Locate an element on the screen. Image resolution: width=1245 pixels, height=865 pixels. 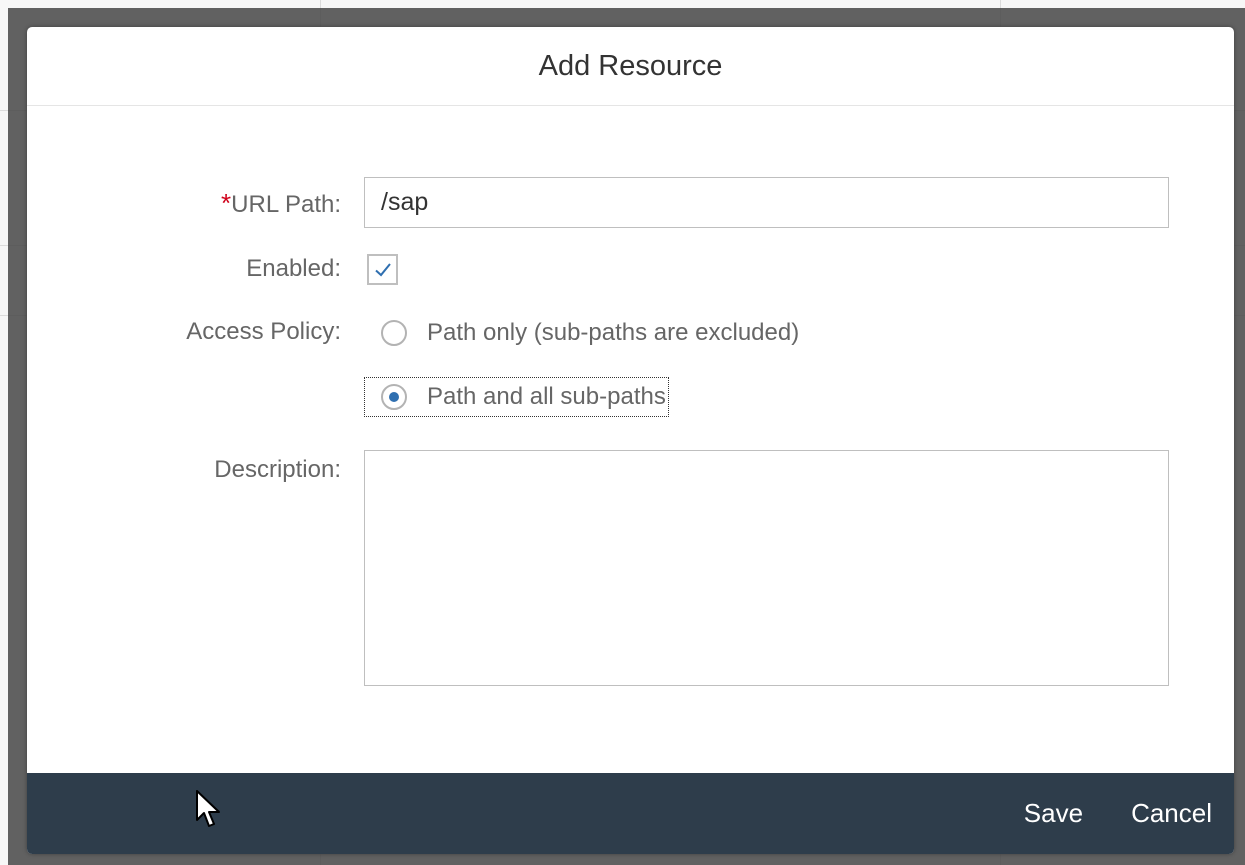
enabled-label: Enabled: is located at coordinates (293, 268).